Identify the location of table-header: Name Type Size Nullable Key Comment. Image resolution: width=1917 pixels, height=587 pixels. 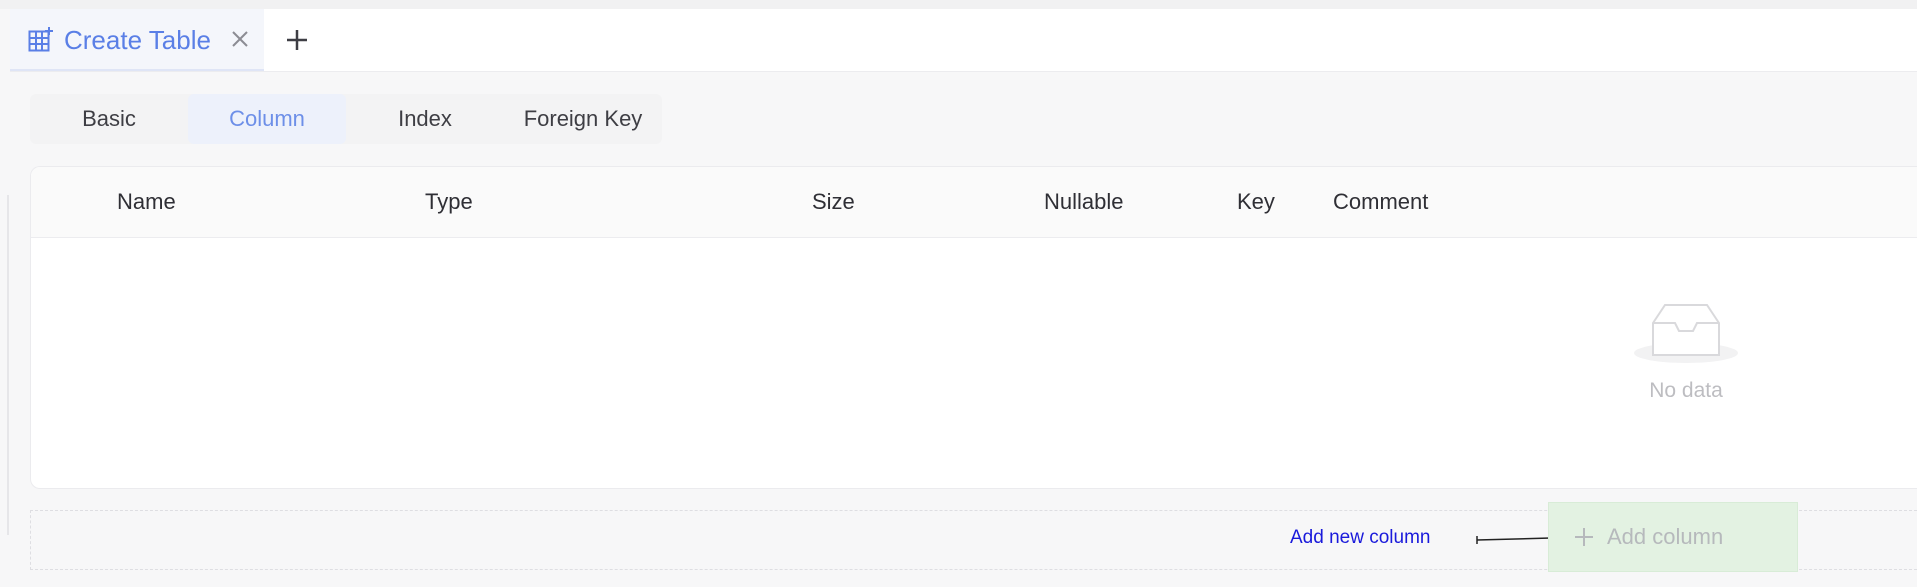
(974, 202).